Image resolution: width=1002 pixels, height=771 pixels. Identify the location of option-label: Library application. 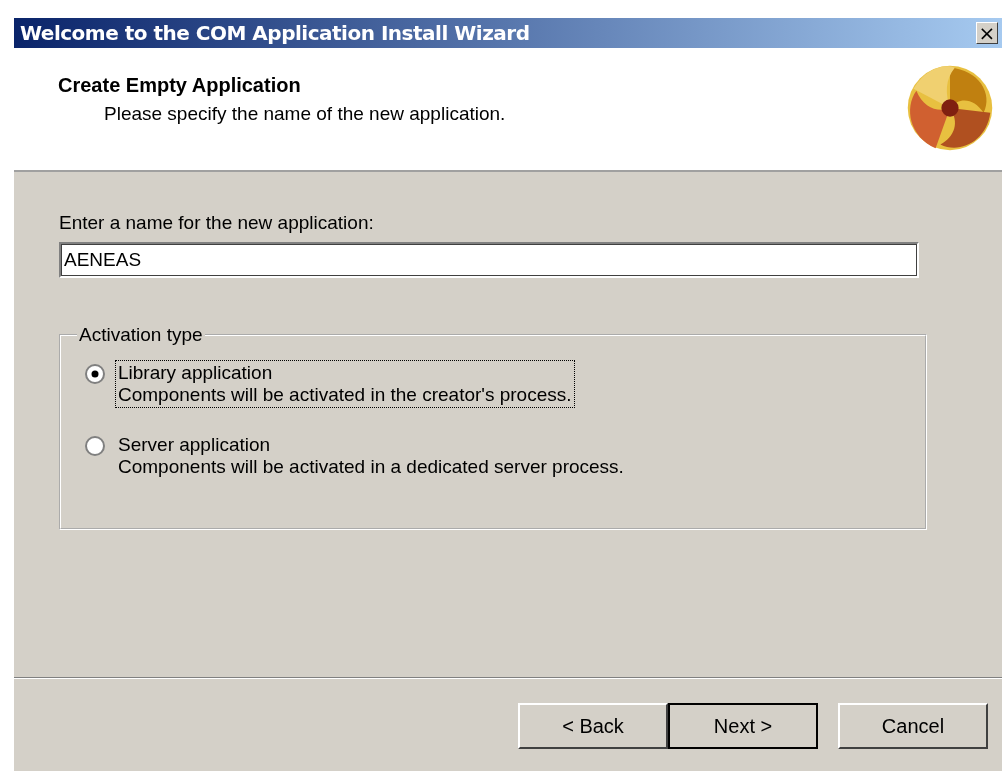
(345, 373).